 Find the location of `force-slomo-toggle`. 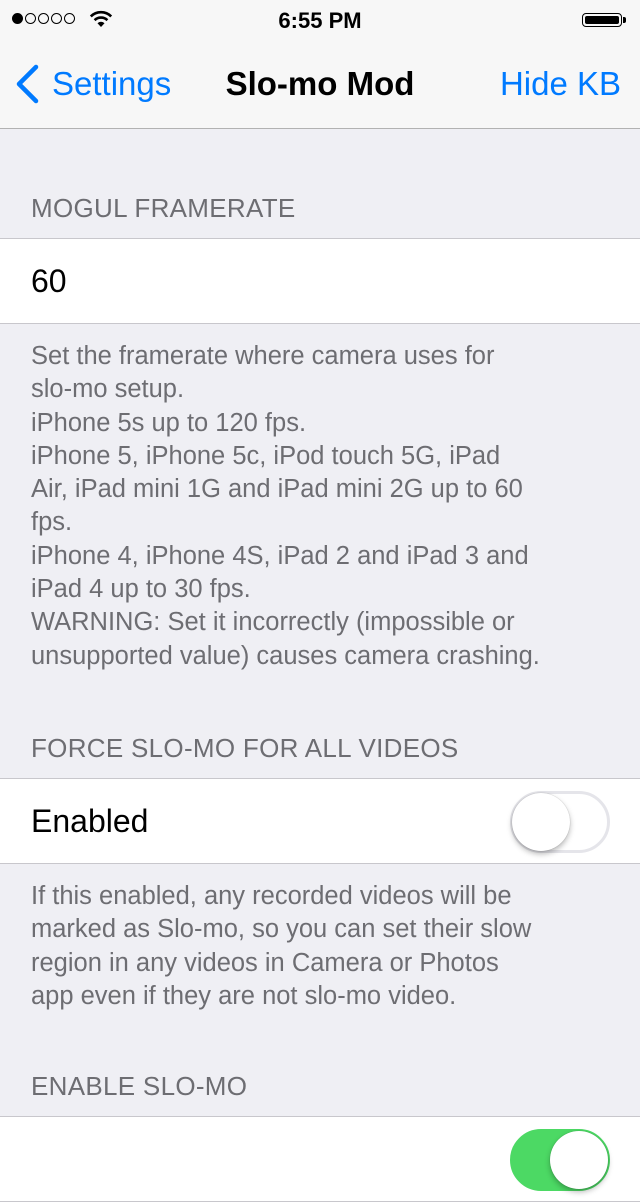

force-slomo-toggle is located at coordinates (560, 822).